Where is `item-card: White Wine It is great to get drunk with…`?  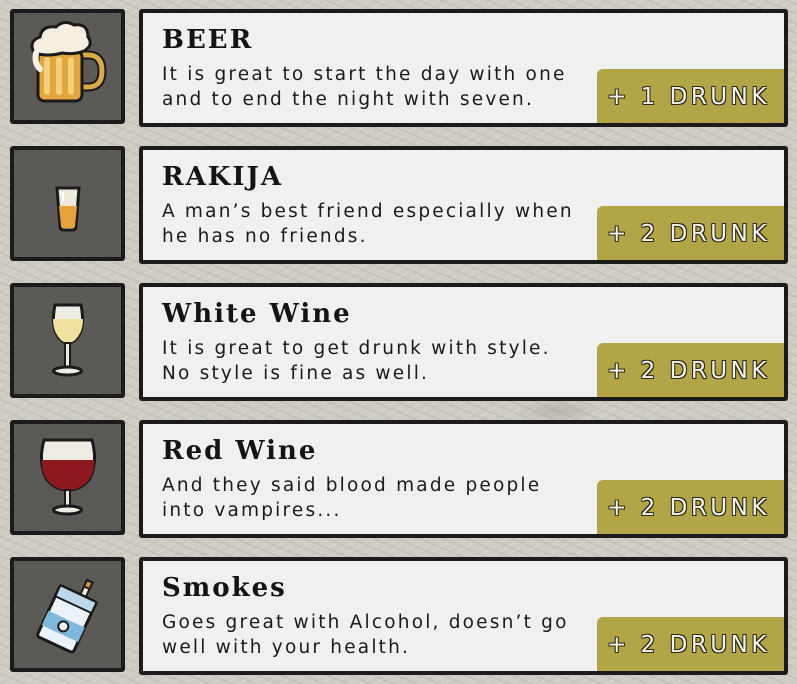
item-card: White Wine It is great to get drunk with… is located at coordinates (463, 342).